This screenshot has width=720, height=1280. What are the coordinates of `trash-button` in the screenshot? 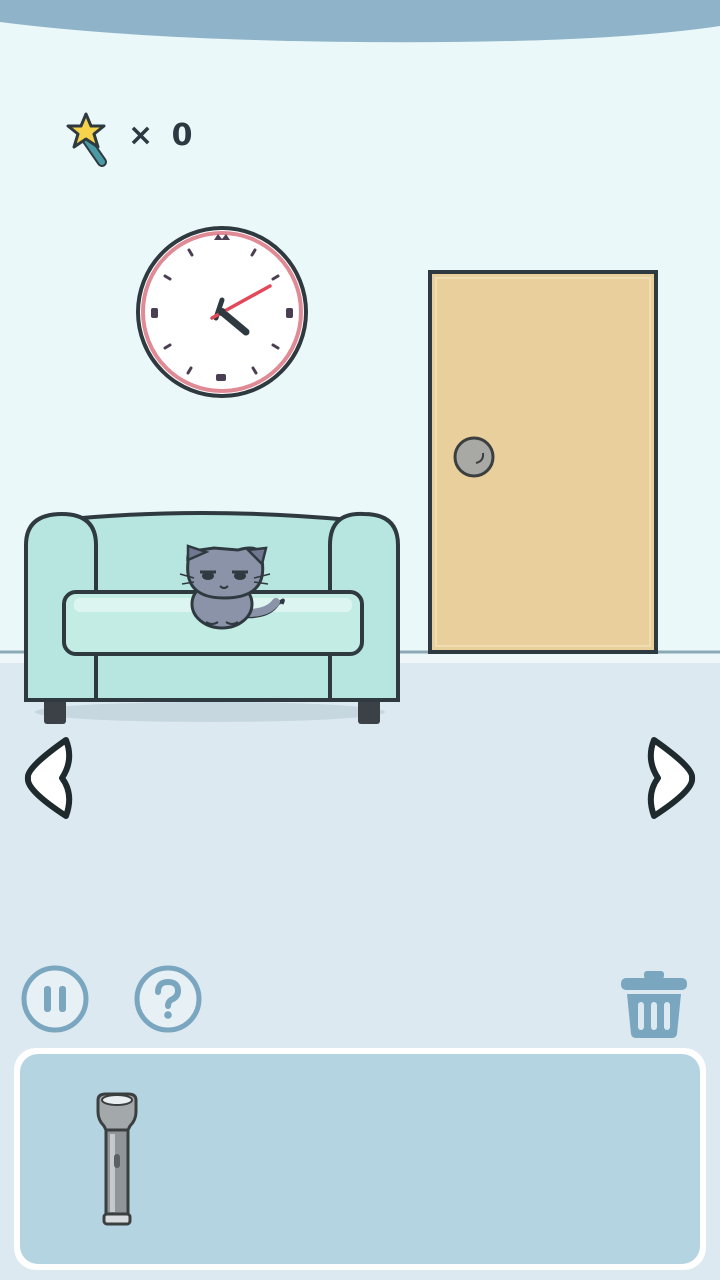 It's located at (654, 1004).